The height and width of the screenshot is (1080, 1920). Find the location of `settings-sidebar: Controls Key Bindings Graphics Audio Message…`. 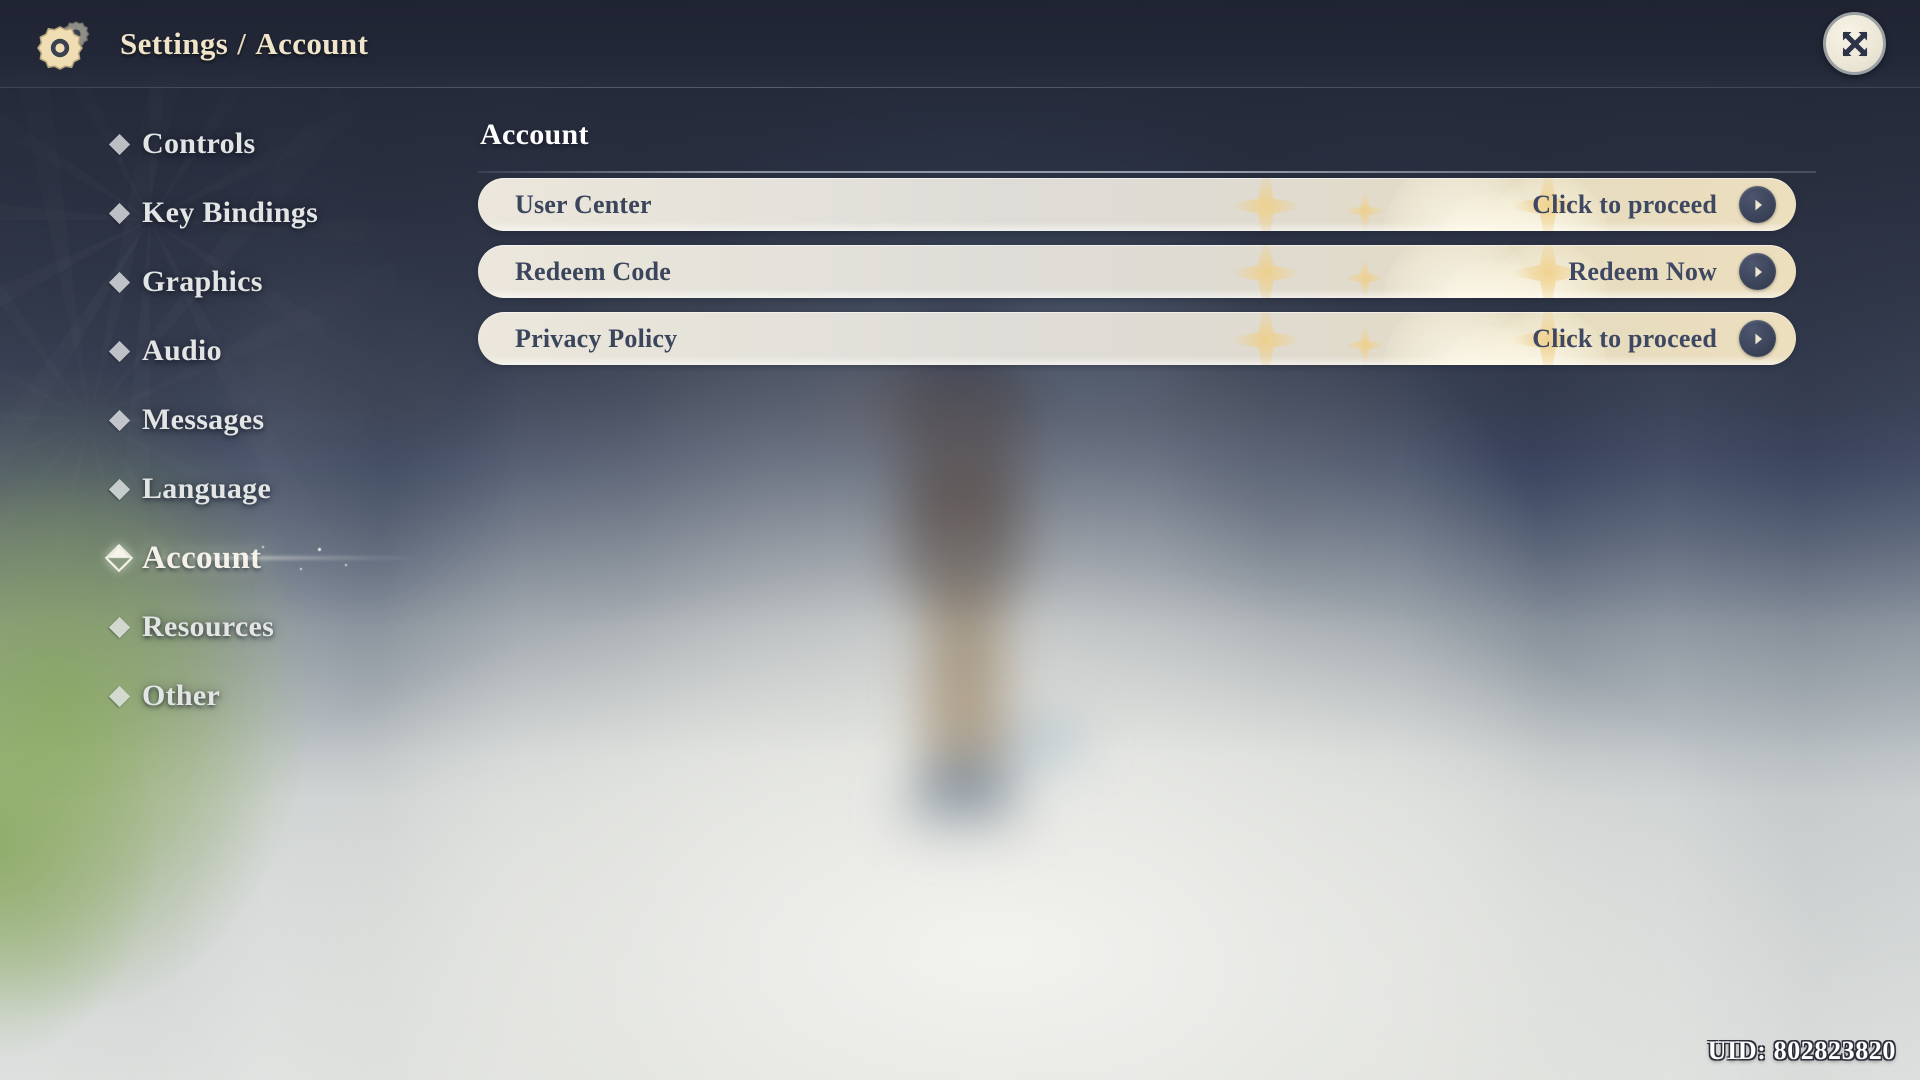

settings-sidebar: Controls Key Bindings Graphics Audio Message… is located at coordinates (200, 430).